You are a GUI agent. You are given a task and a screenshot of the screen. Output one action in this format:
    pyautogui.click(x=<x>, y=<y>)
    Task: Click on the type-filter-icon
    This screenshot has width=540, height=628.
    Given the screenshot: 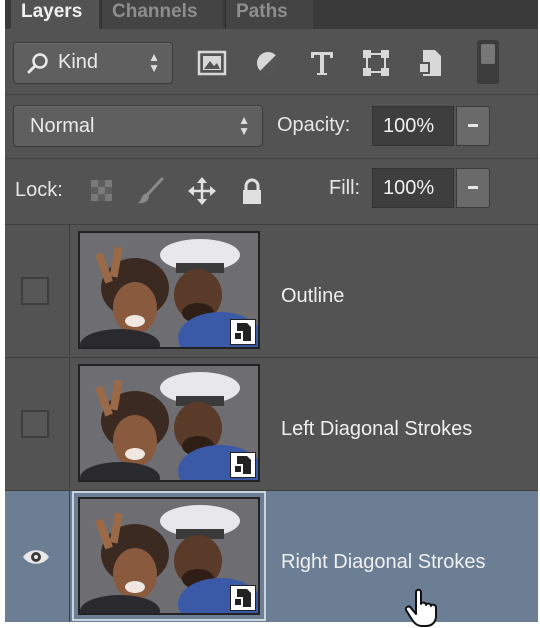 What is the action you would take?
    pyautogui.click(x=322, y=63)
    